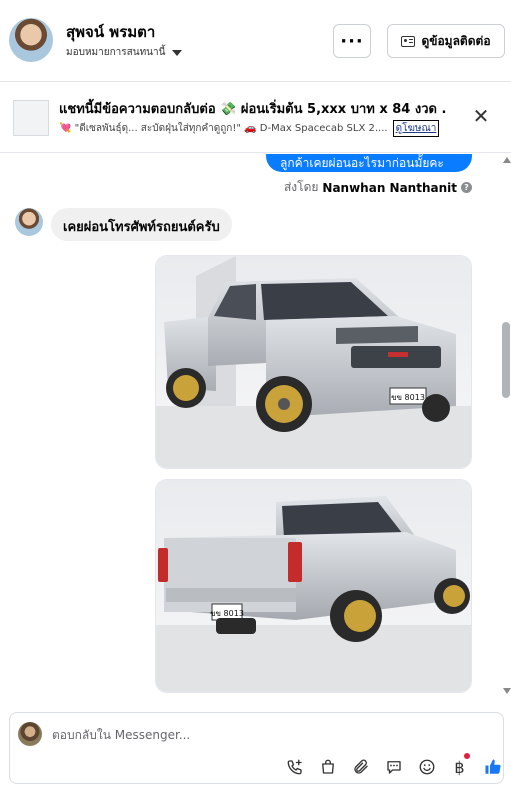 The height and width of the screenshot is (785, 511). What do you see at coordinates (327, 767) in the screenshot?
I see `bag-icon` at bounding box center [327, 767].